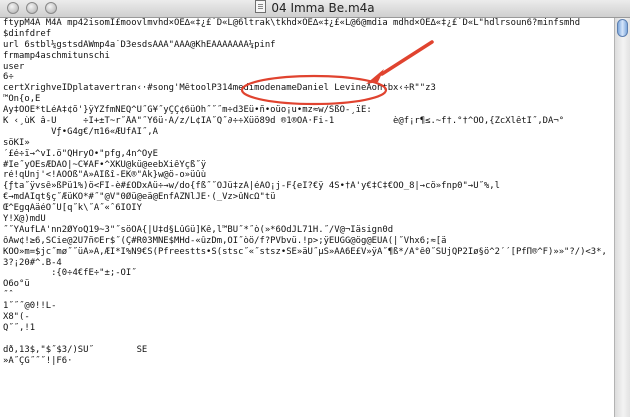  I want to click on window-title-area: 04 Imma Be.m4a, so click(315, 8).